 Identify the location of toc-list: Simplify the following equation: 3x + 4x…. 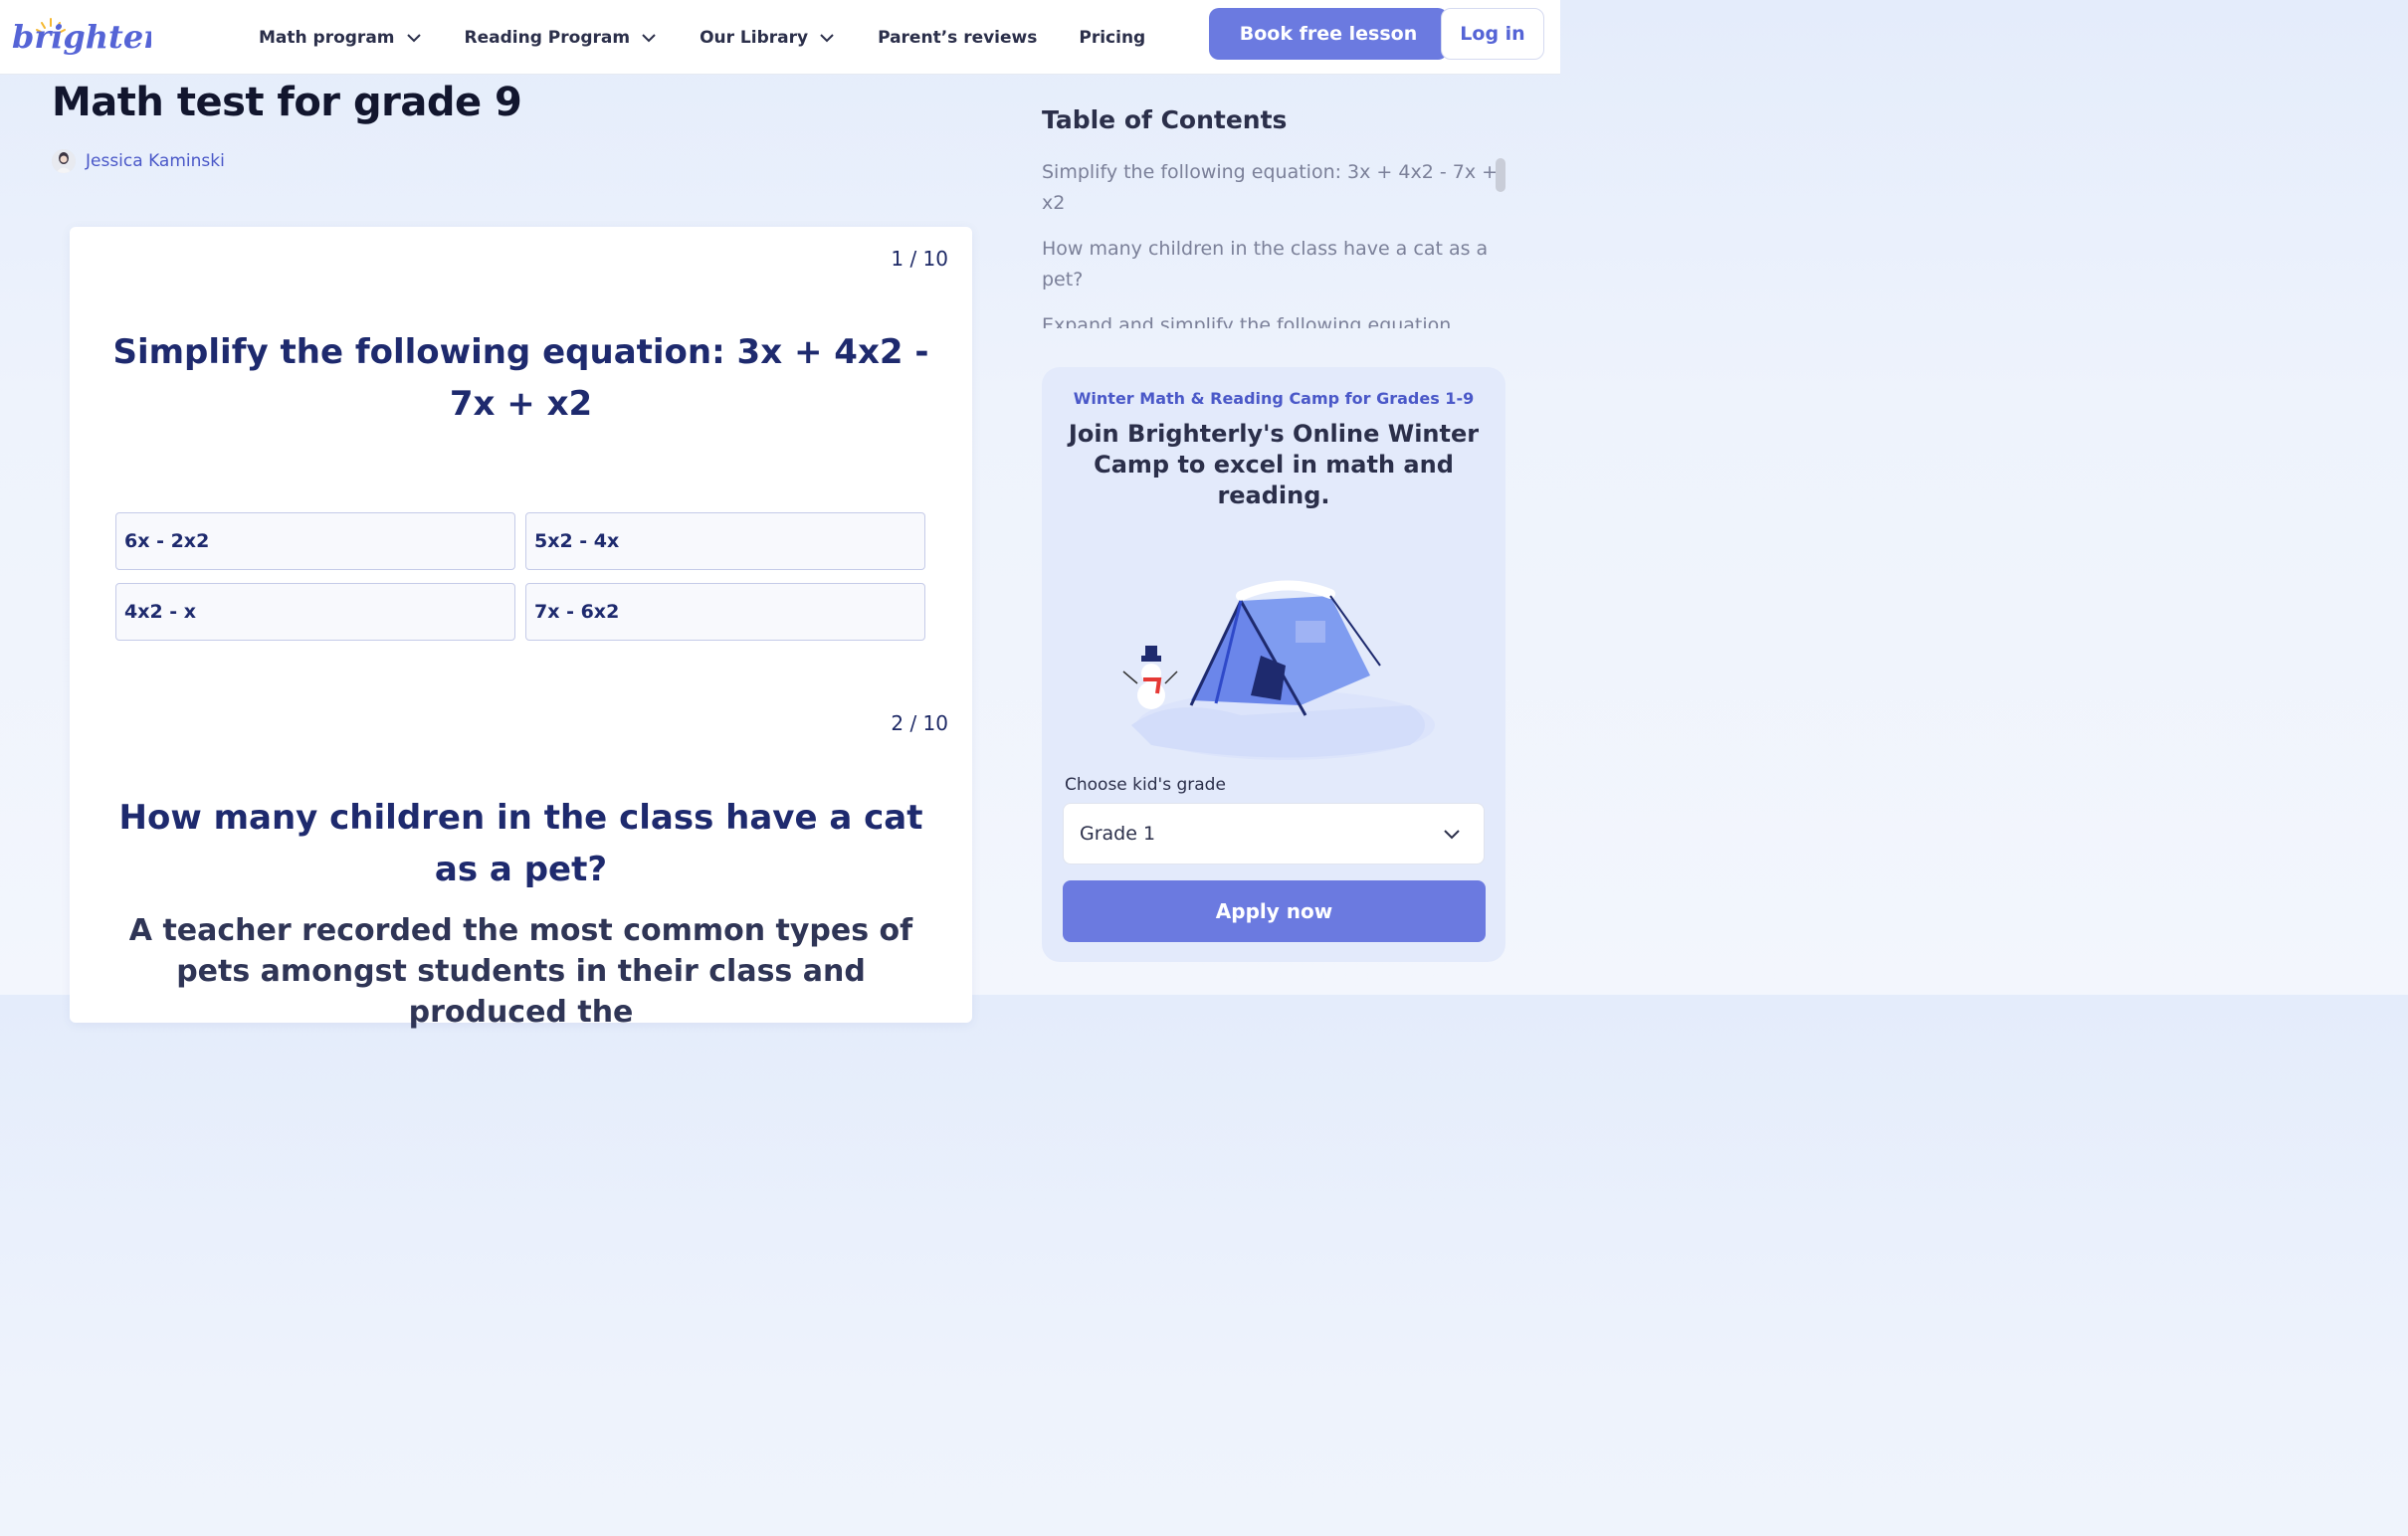
(1271, 242).